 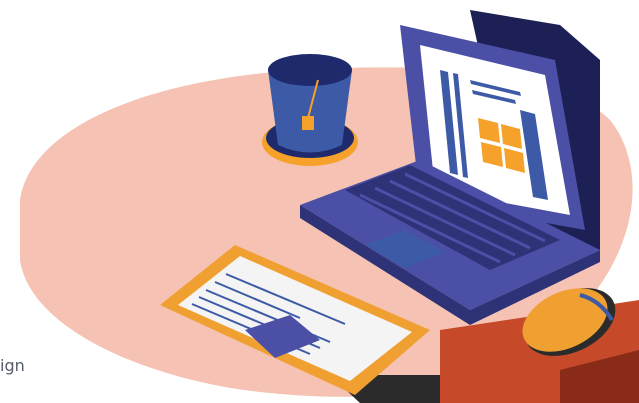 I want to click on caption-text: ign, so click(x=12, y=365).